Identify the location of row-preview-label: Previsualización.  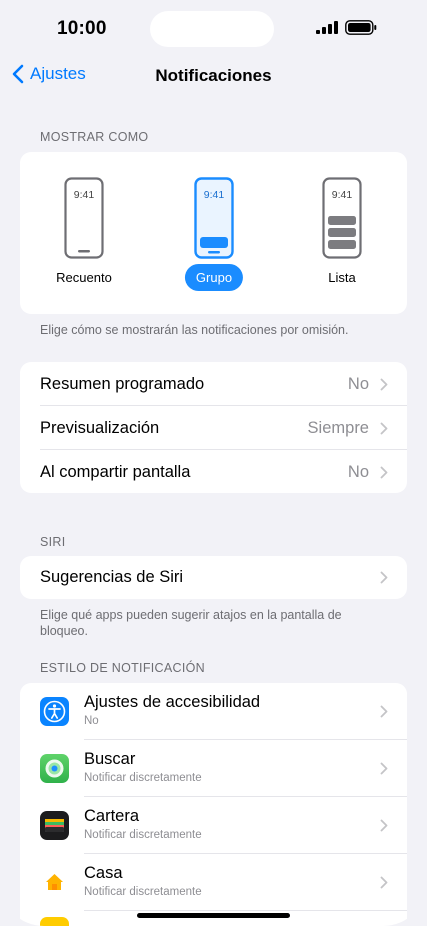
(100, 427).